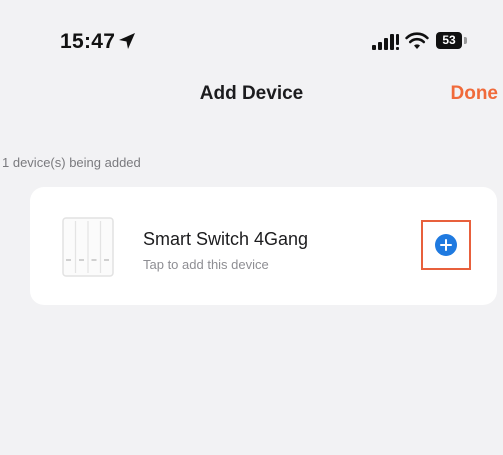  Describe the element at coordinates (88, 41) in the screenshot. I see `status-time: 15:47` at that location.